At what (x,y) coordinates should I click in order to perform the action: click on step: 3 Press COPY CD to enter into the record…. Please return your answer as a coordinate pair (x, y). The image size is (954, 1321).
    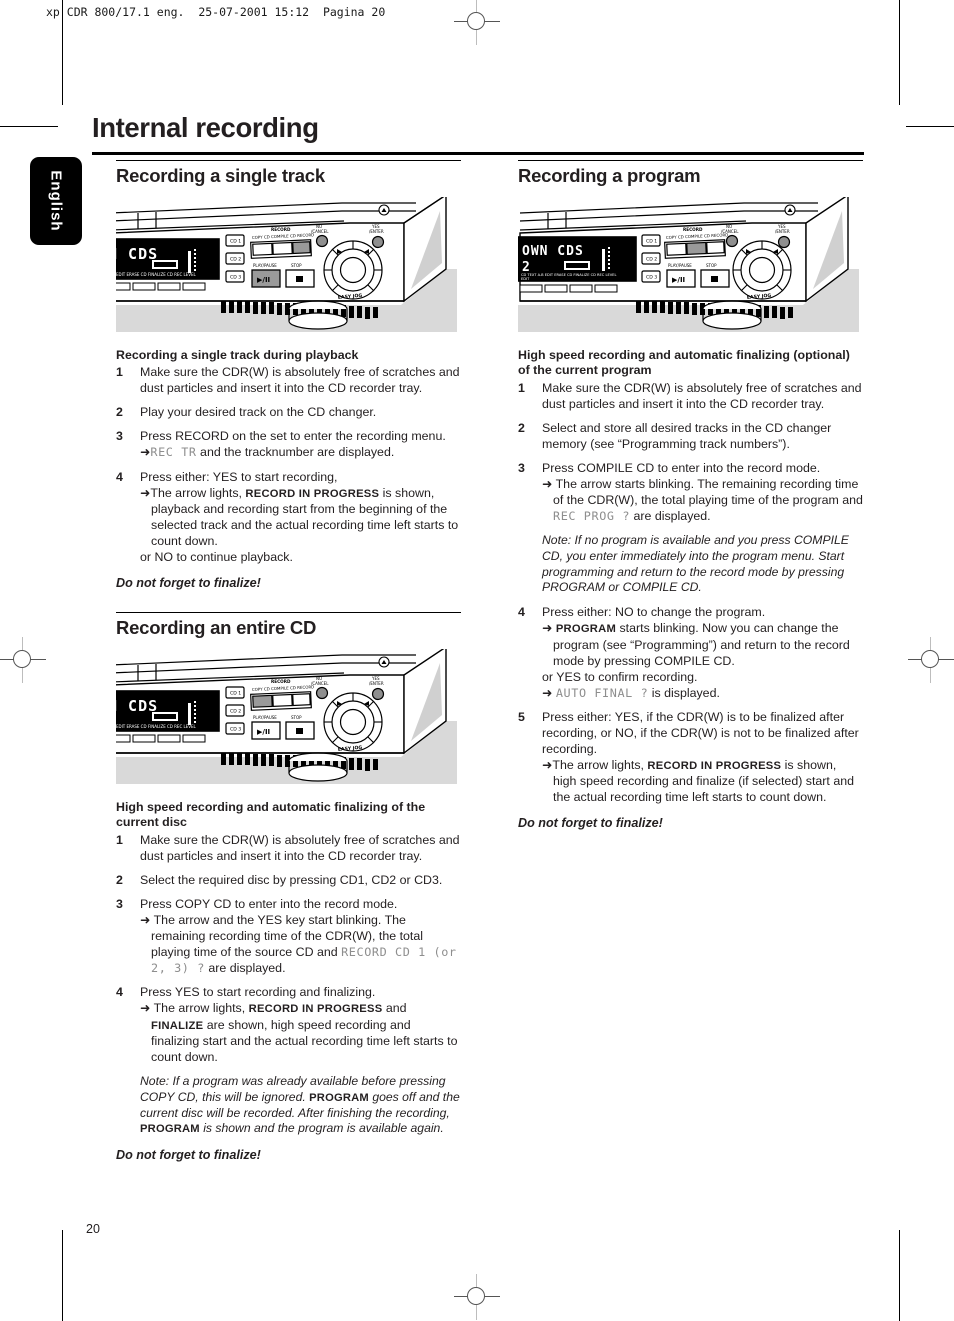
    Looking at the image, I should click on (288, 936).